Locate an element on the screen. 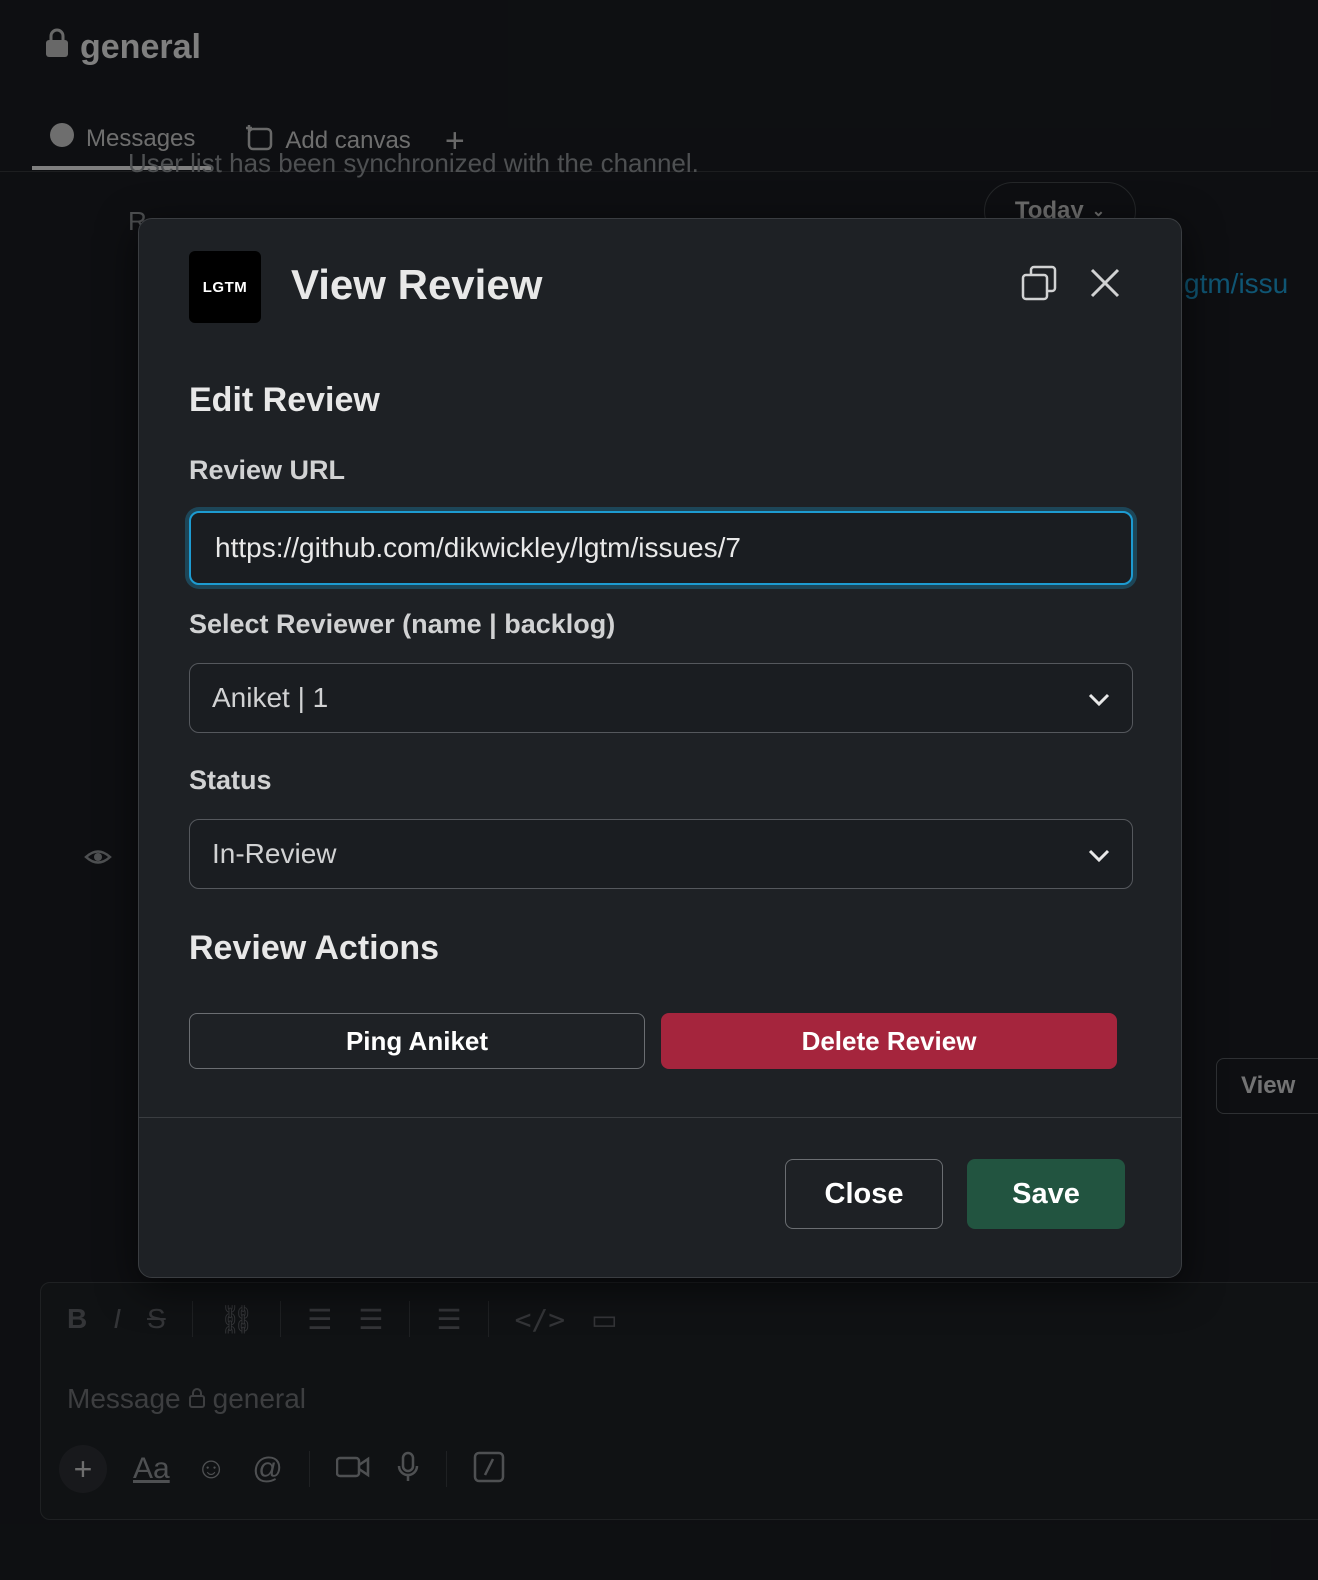  popout-button is located at coordinates (1039, 285).